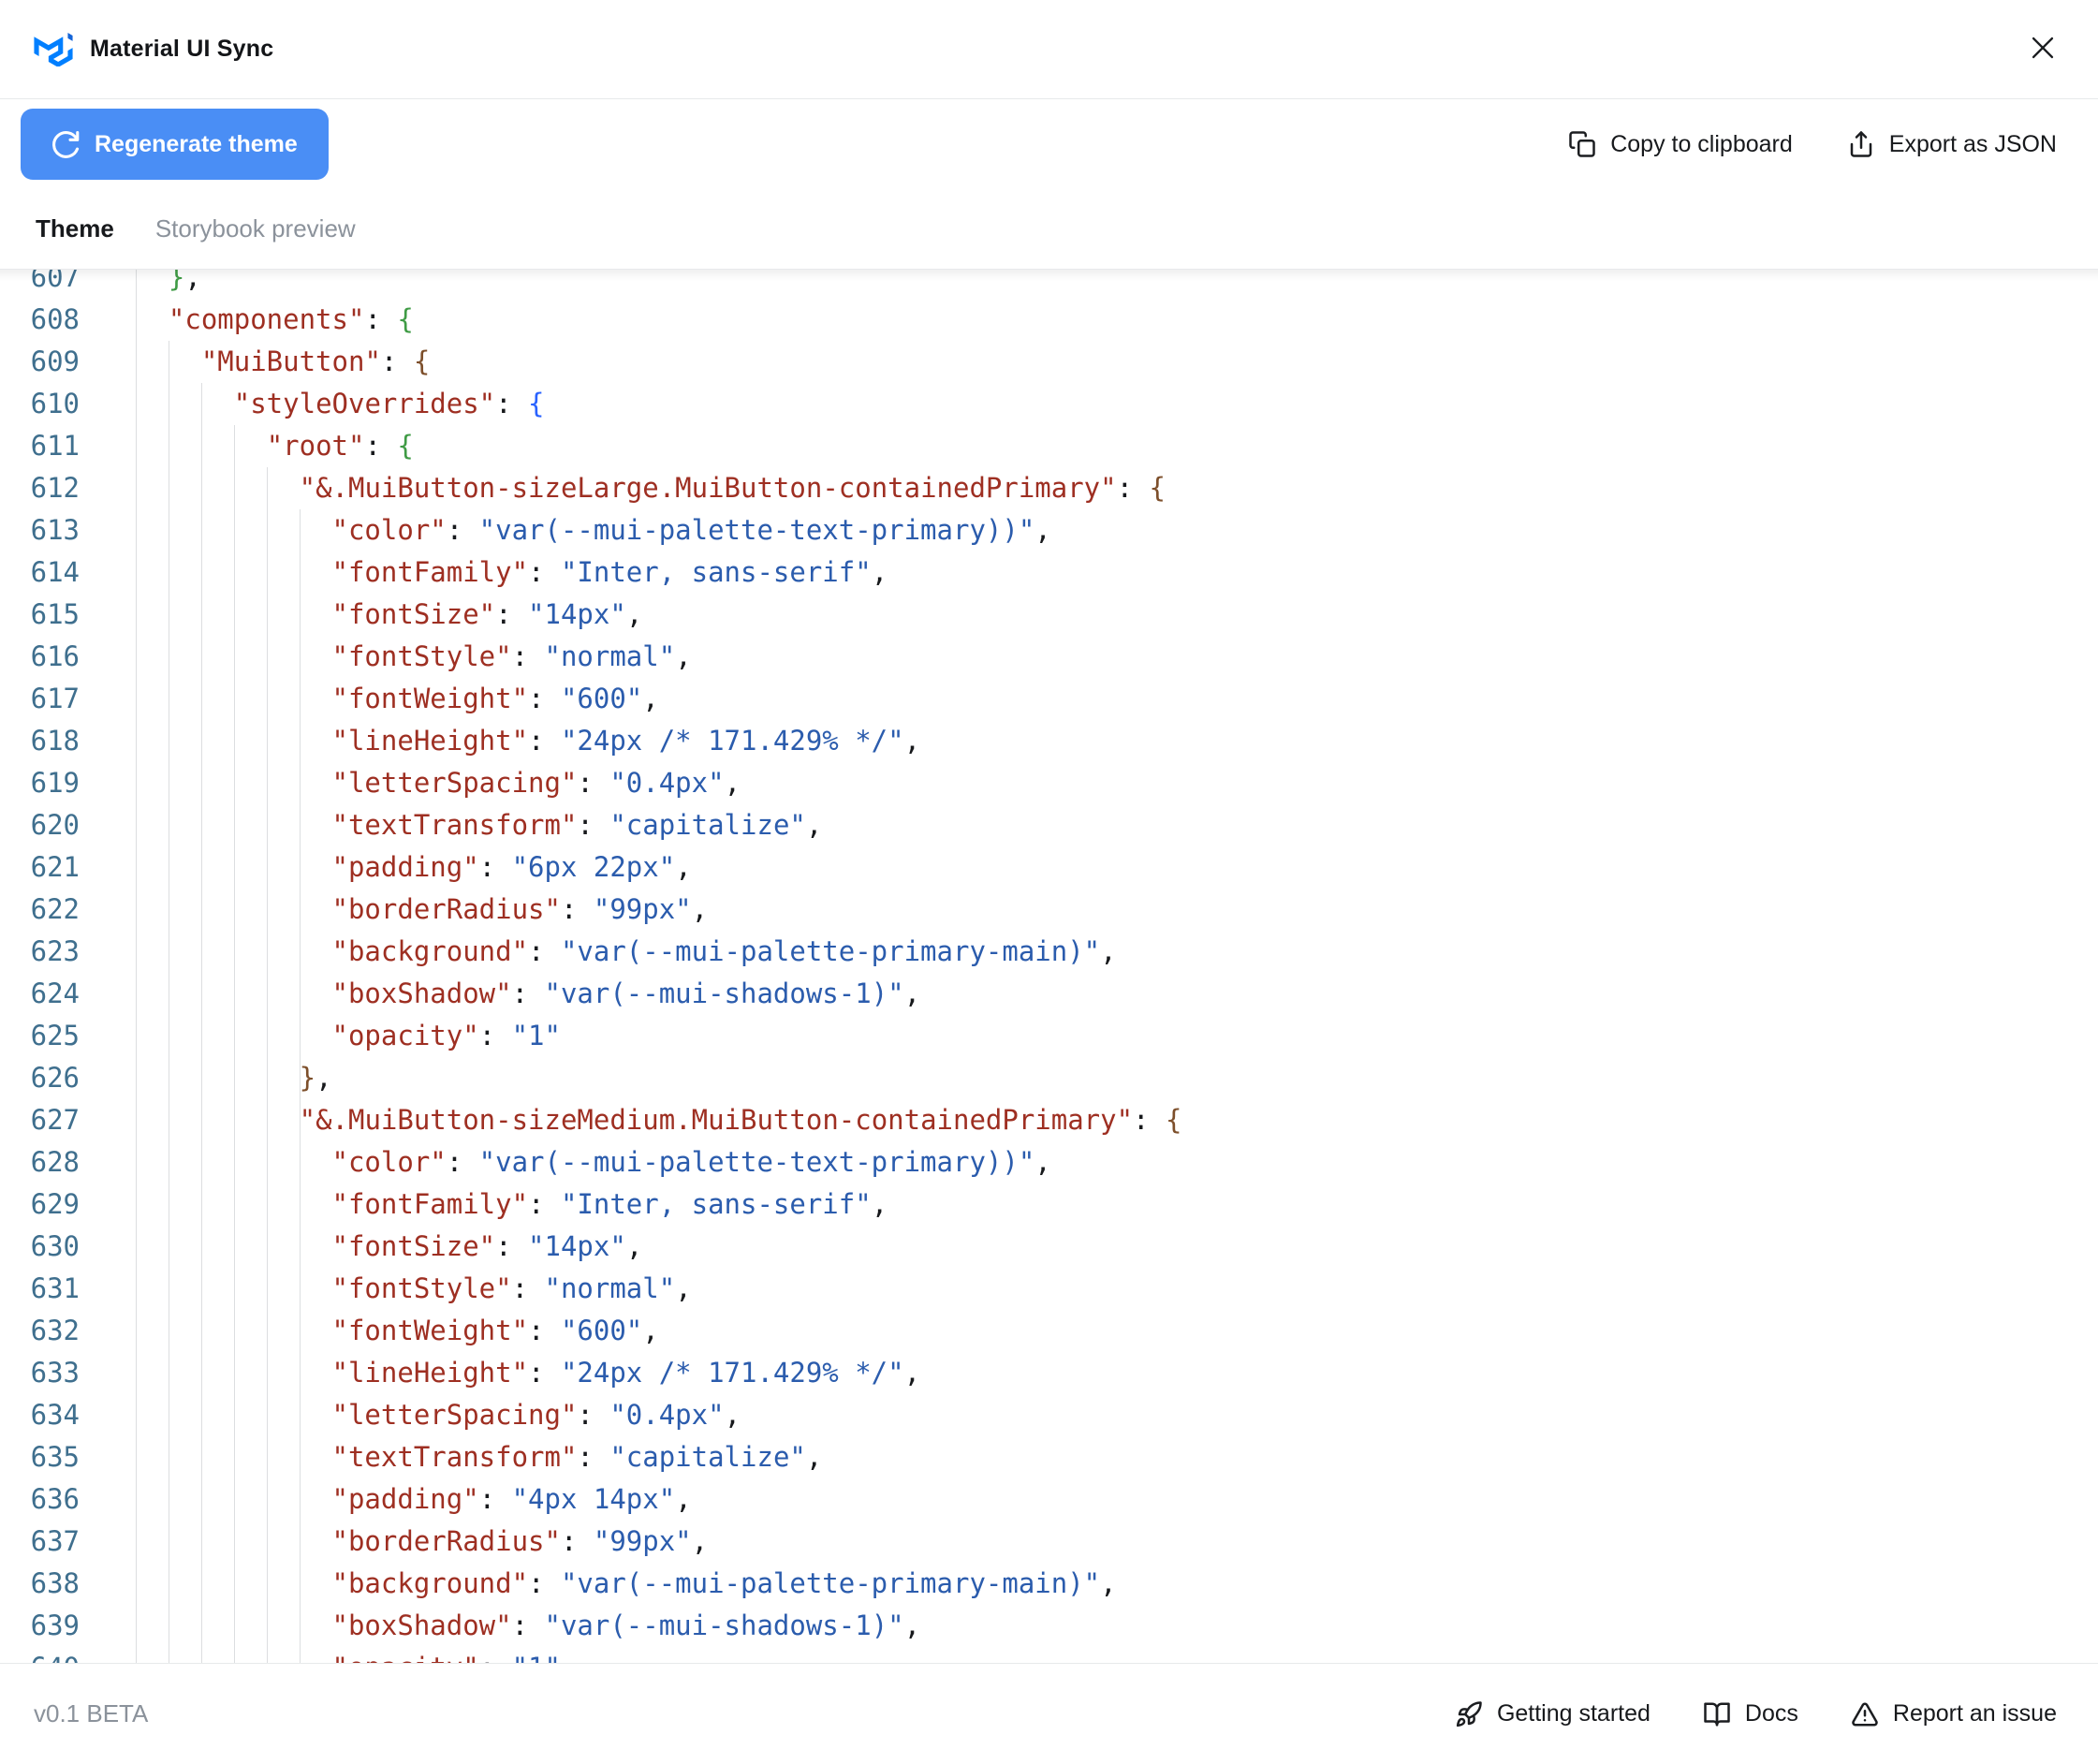 This screenshot has height=1764, width=2098. What do you see at coordinates (1049, 362) in the screenshot?
I see `code-line: 609 "MuiButton": {` at bounding box center [1049, 362].